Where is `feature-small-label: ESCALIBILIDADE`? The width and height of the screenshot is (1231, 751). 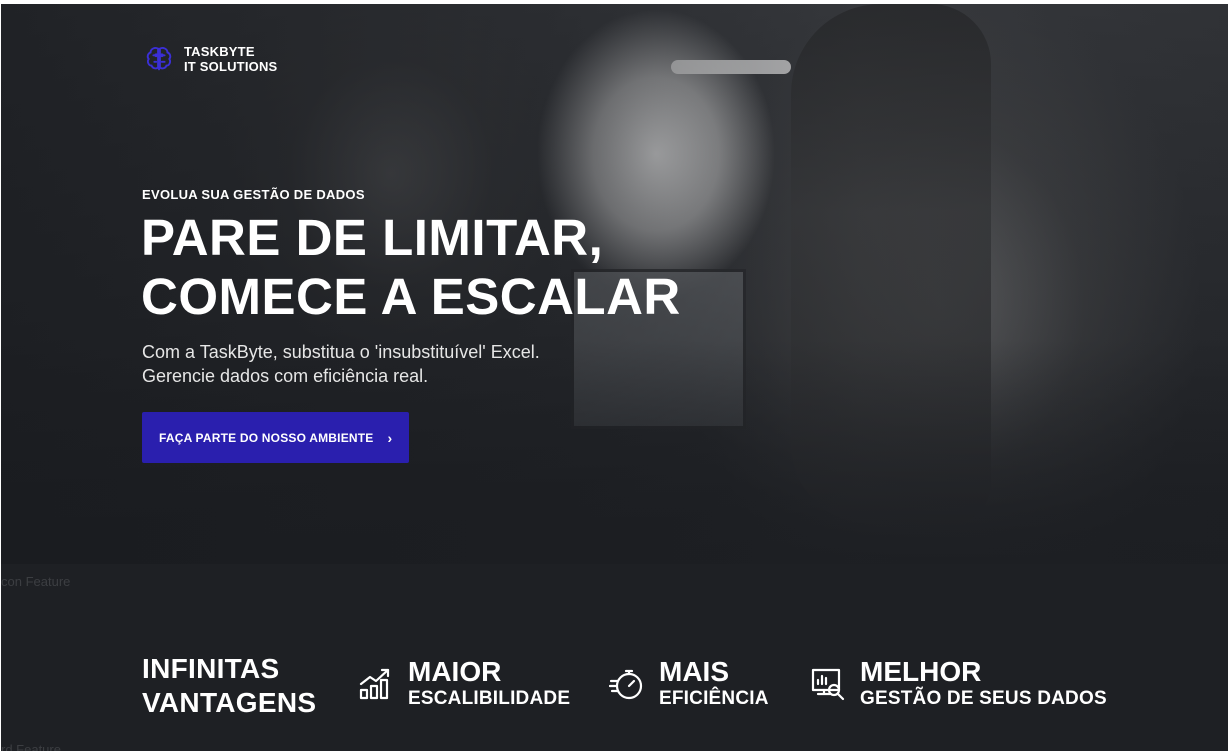
feature-small-label: ESCALIBILIDADE is located at coordinates (489, 698).